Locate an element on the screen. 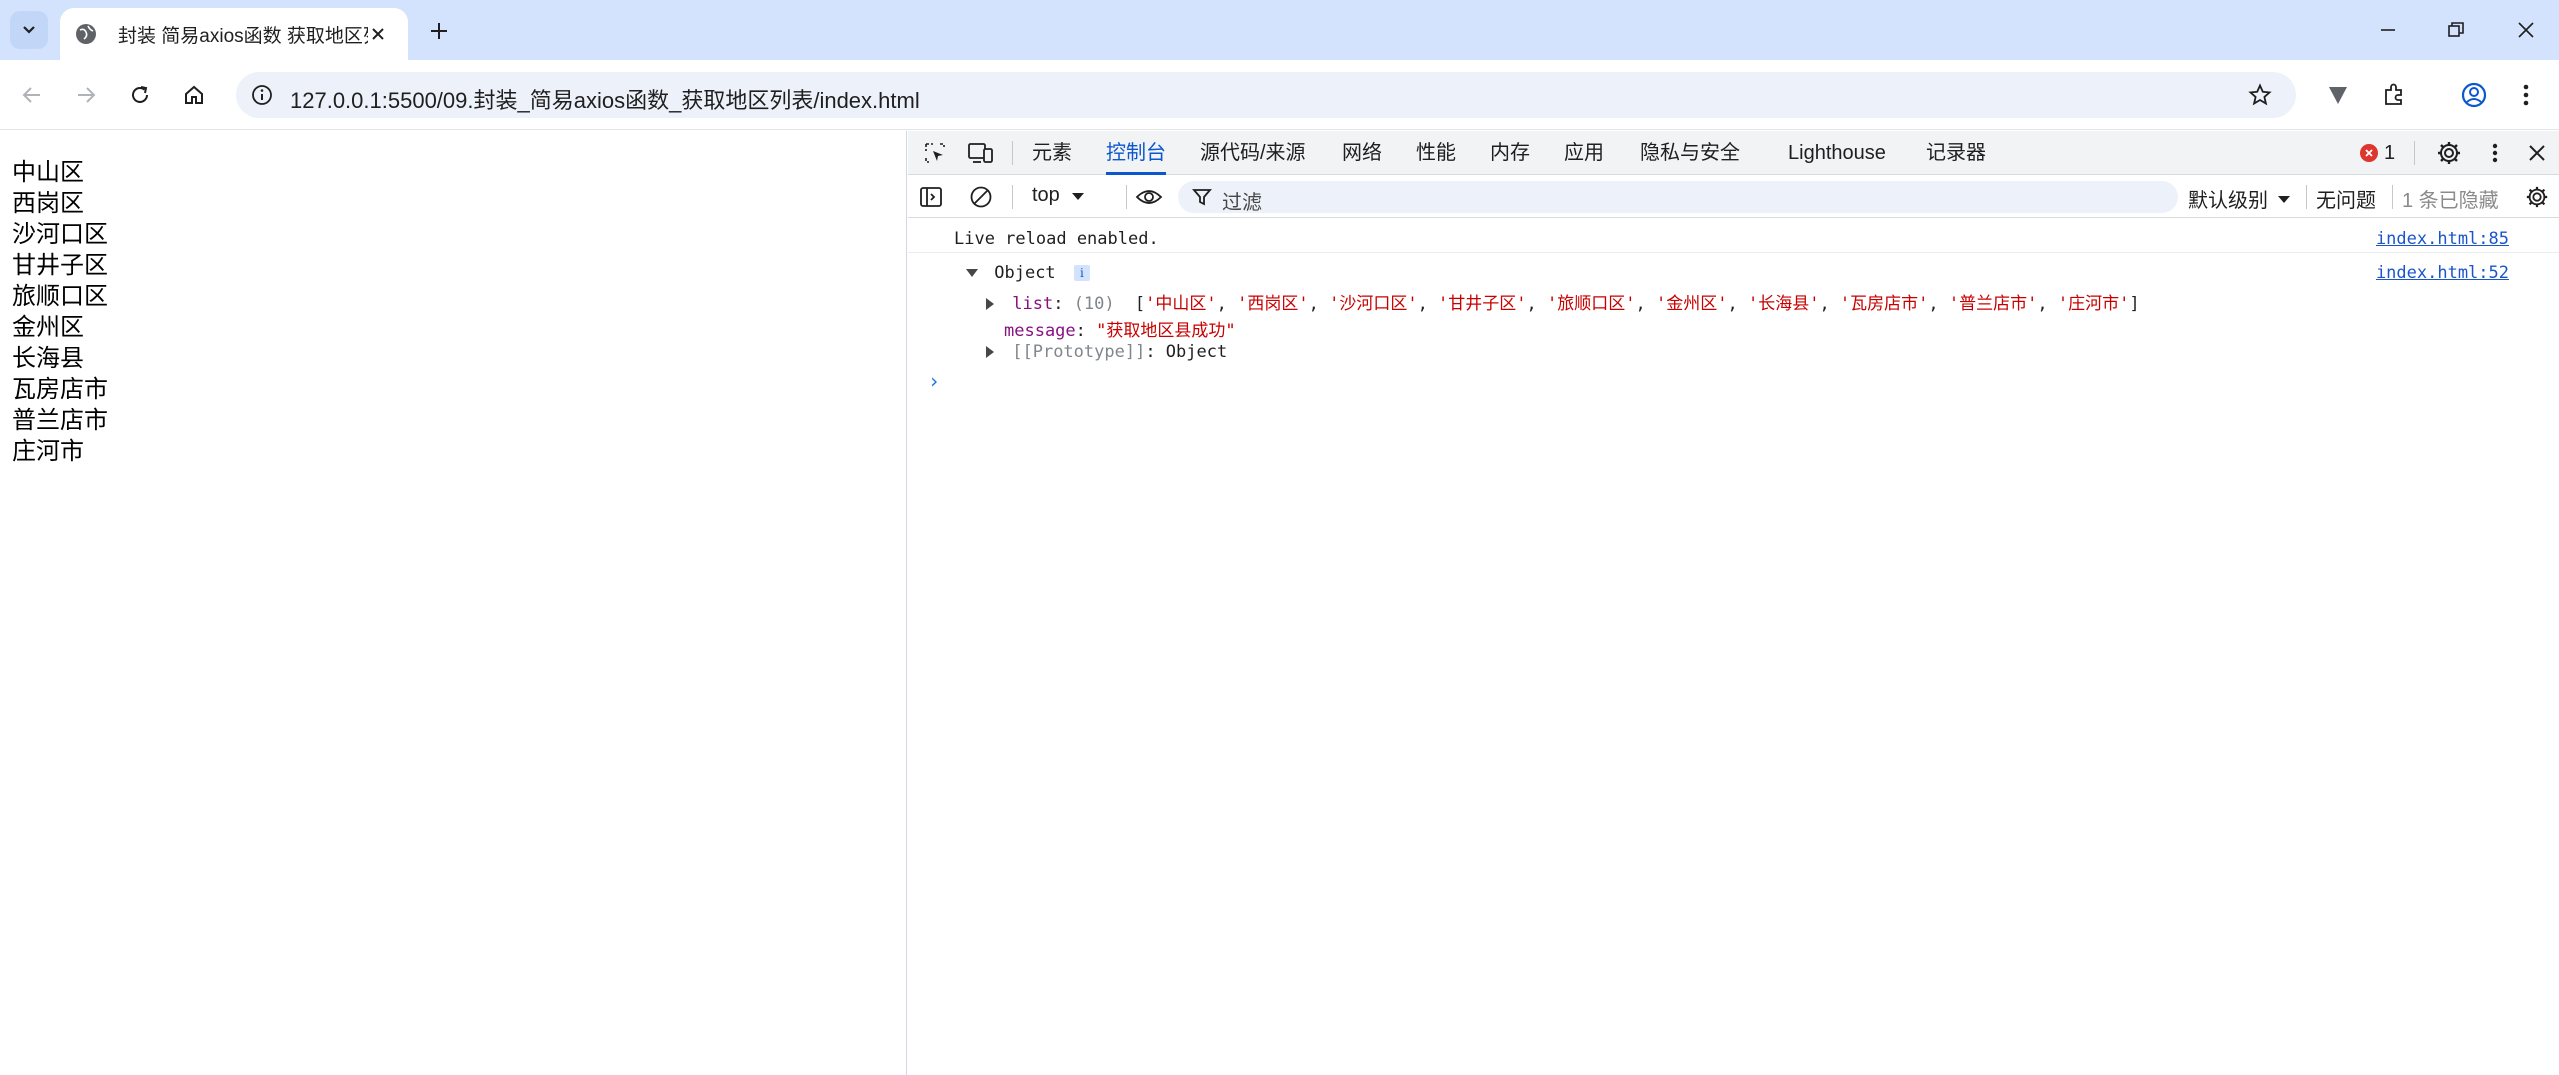 The width and height of the screenshot is (2559, 1075). prototype-property: [[Prototype]]: Object is located at coordinates (1106, 352).